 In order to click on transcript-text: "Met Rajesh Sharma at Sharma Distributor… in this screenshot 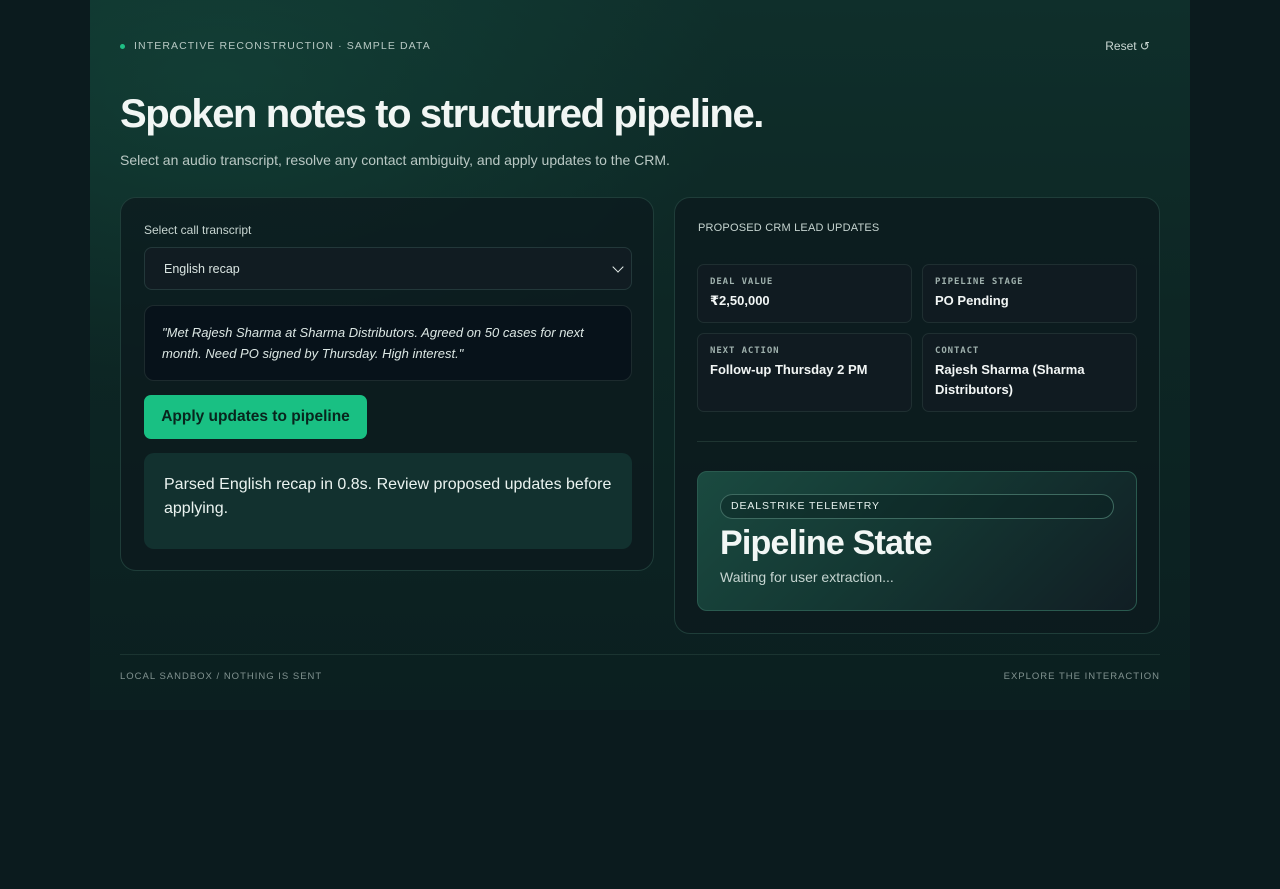, I will do `click(388, 343)`.